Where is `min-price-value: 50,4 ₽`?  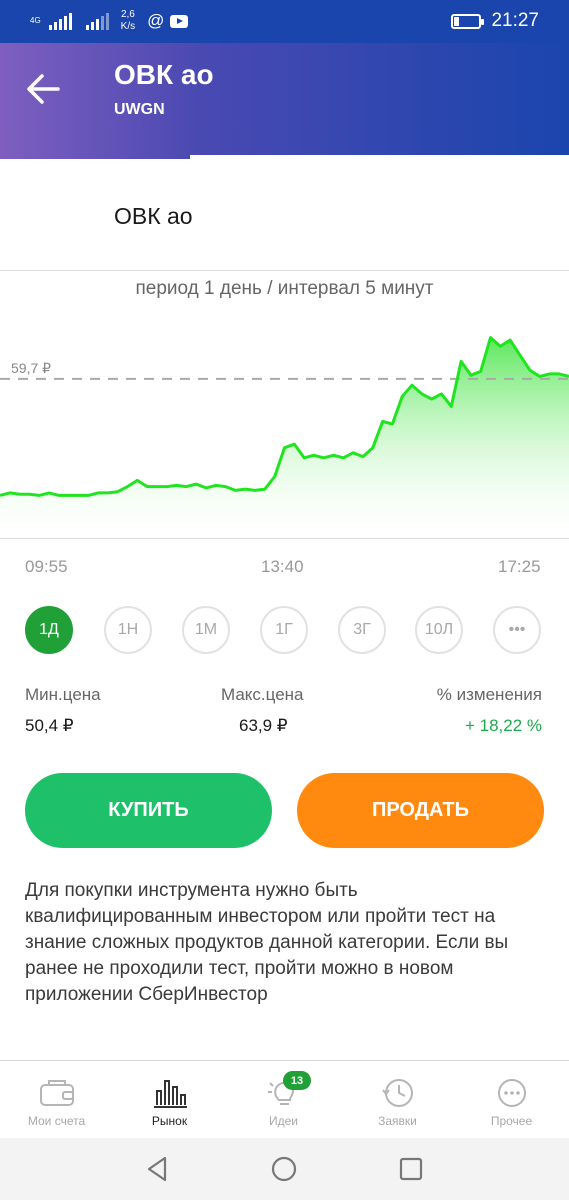
min-price-value: 50,4 ₽ is located at coordinates (49, 725).